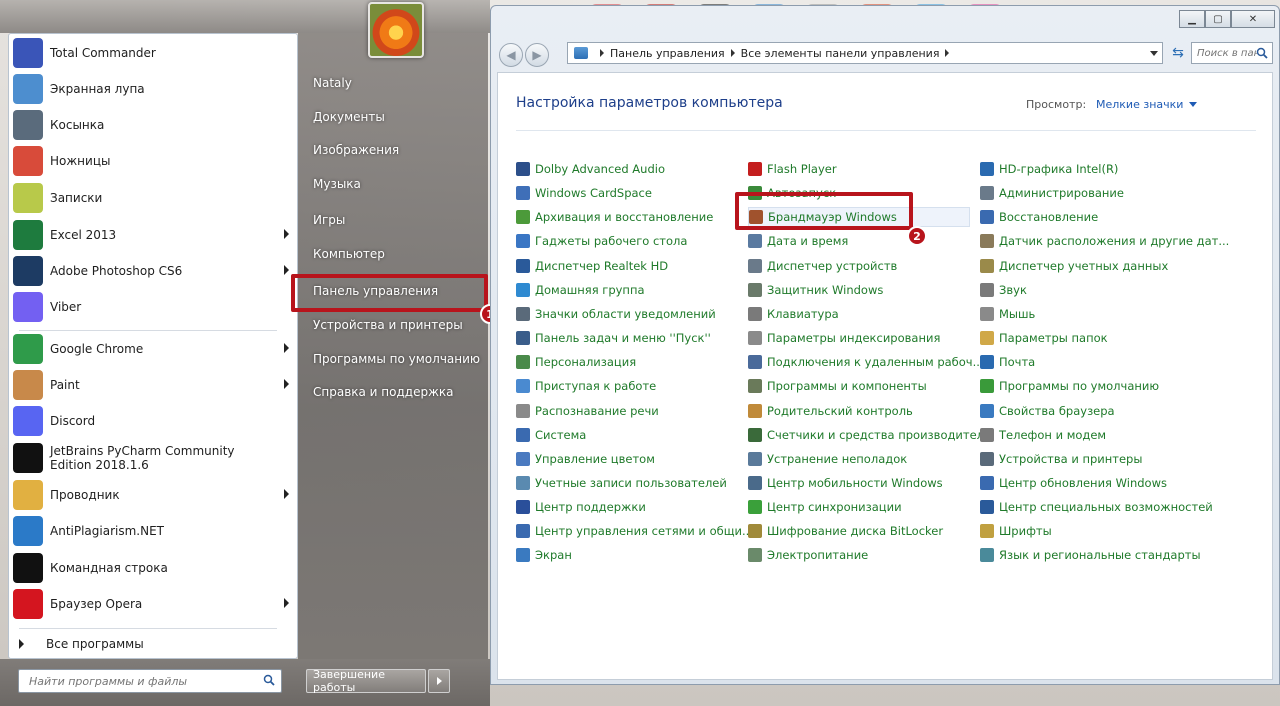 The image size is (1280, 706). What do you see at coordinates (793, 314) in the screenshot?
I see `cp-item-keyboard: Клавиатура` at bounding box center [793, 314].